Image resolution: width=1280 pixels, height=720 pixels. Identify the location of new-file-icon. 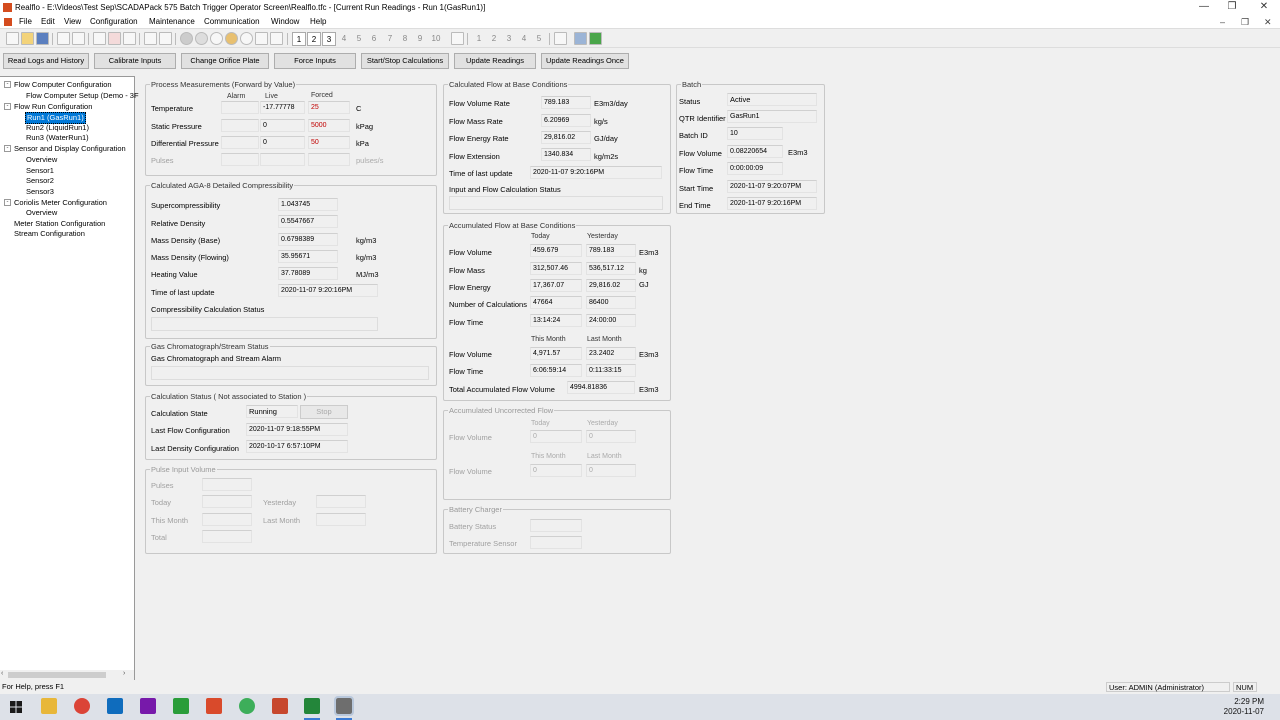
(12, 38).